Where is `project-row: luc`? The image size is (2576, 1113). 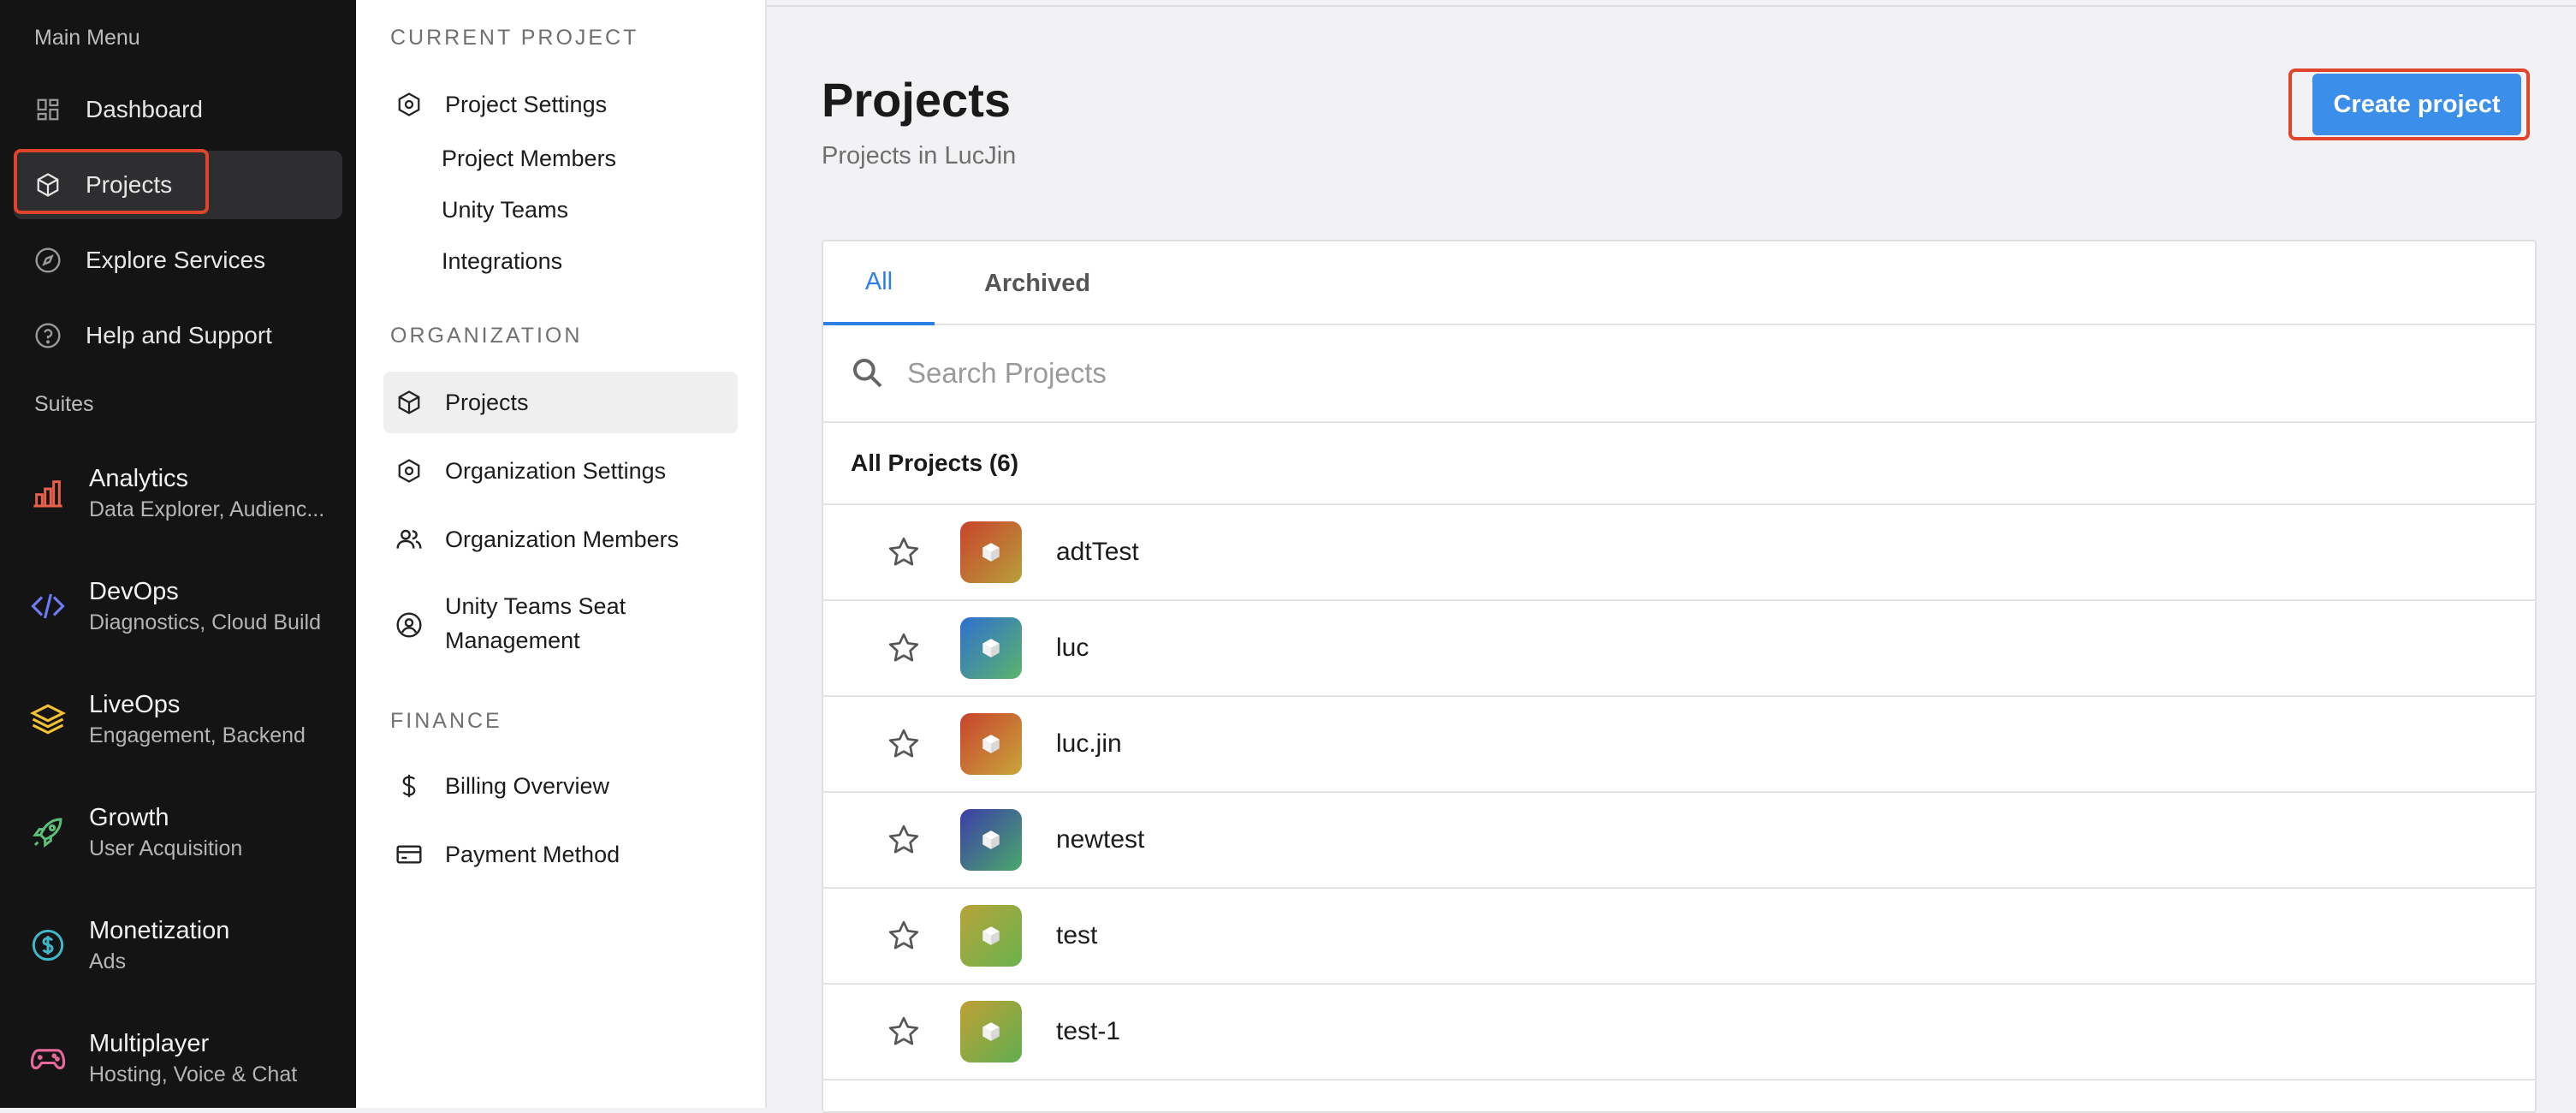 project-row: luc is located at coordinates (1679, 649).